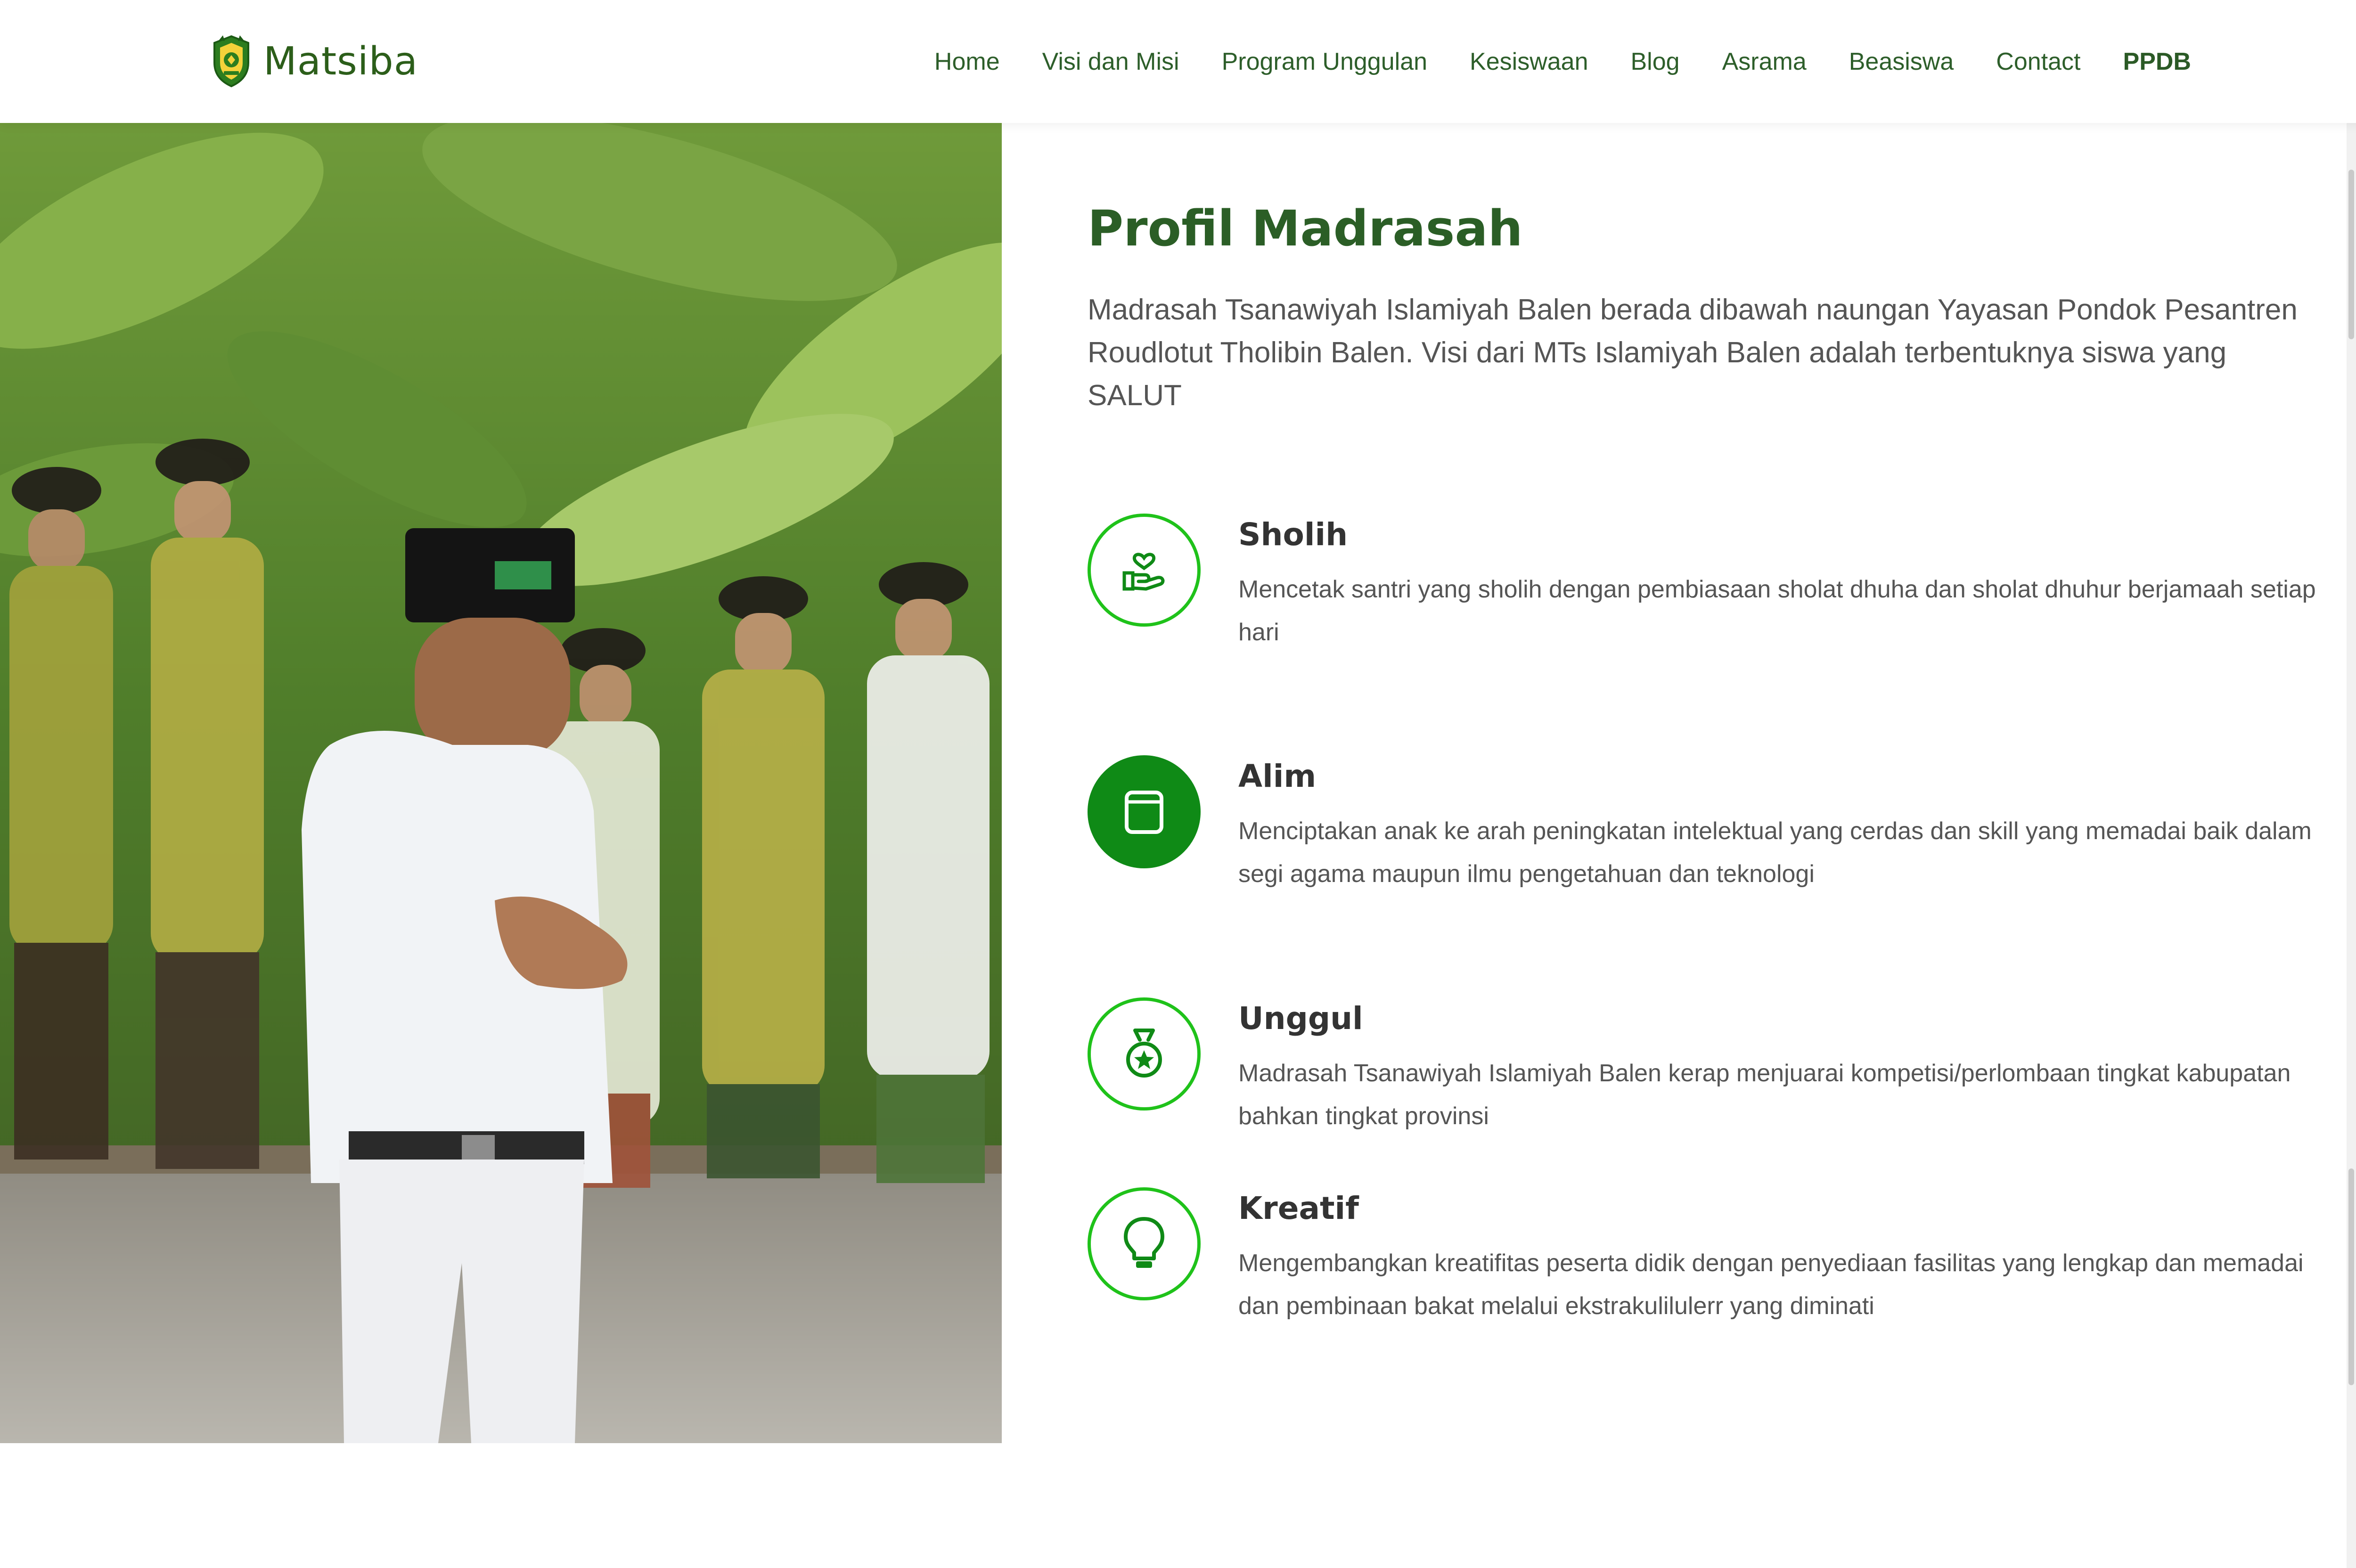 Image resolution: width=2356 pixels, height=1568 pixels. What do you see at coordinates (1901, 62) in the screenshot?
I see `nav-beasiswa: Beasiswa` at bounding box center [1901, 62].